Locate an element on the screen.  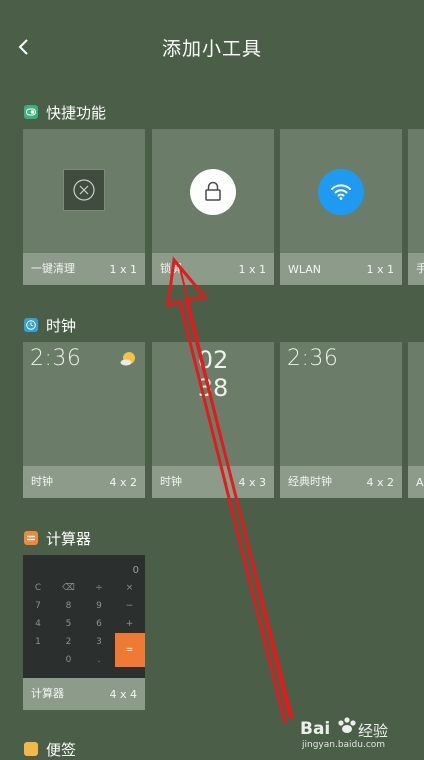
watermark-brand: Bai is located at coordinates (315, 729).